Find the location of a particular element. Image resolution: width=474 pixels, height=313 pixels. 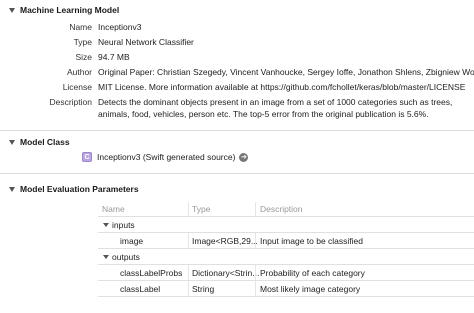

meta-label: Size is located at coordinates (83, 57).